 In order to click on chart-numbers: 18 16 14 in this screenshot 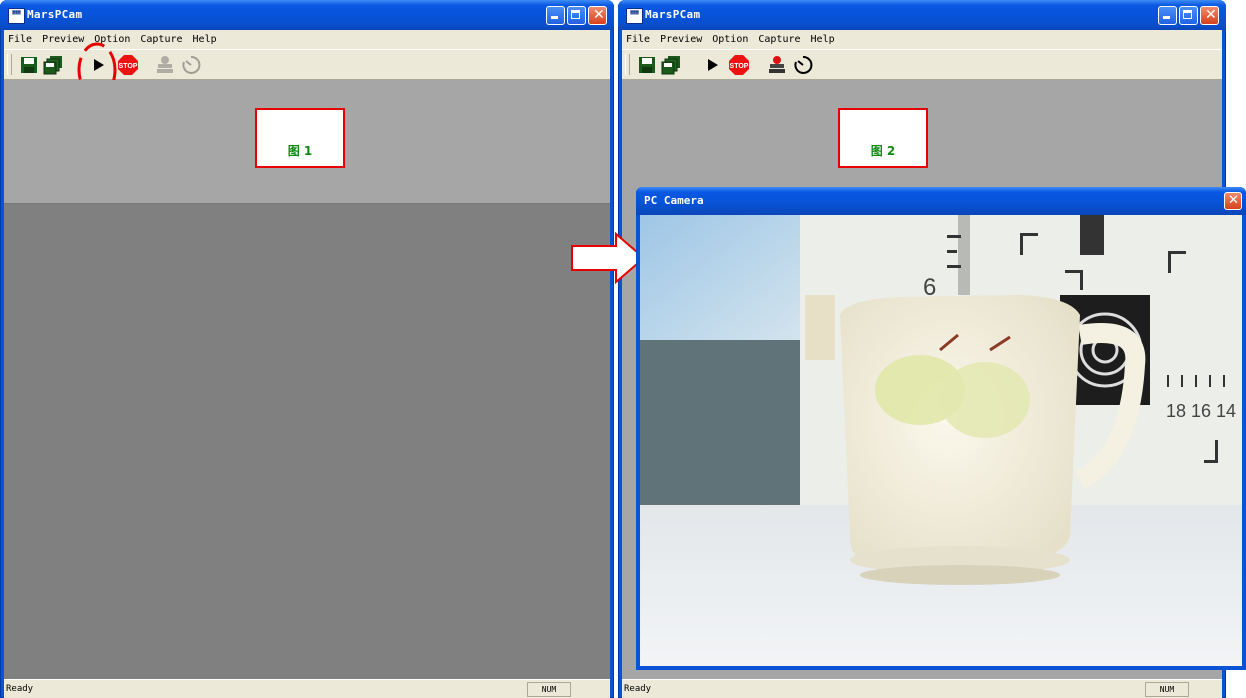, I will do `click(1201, 411)`.